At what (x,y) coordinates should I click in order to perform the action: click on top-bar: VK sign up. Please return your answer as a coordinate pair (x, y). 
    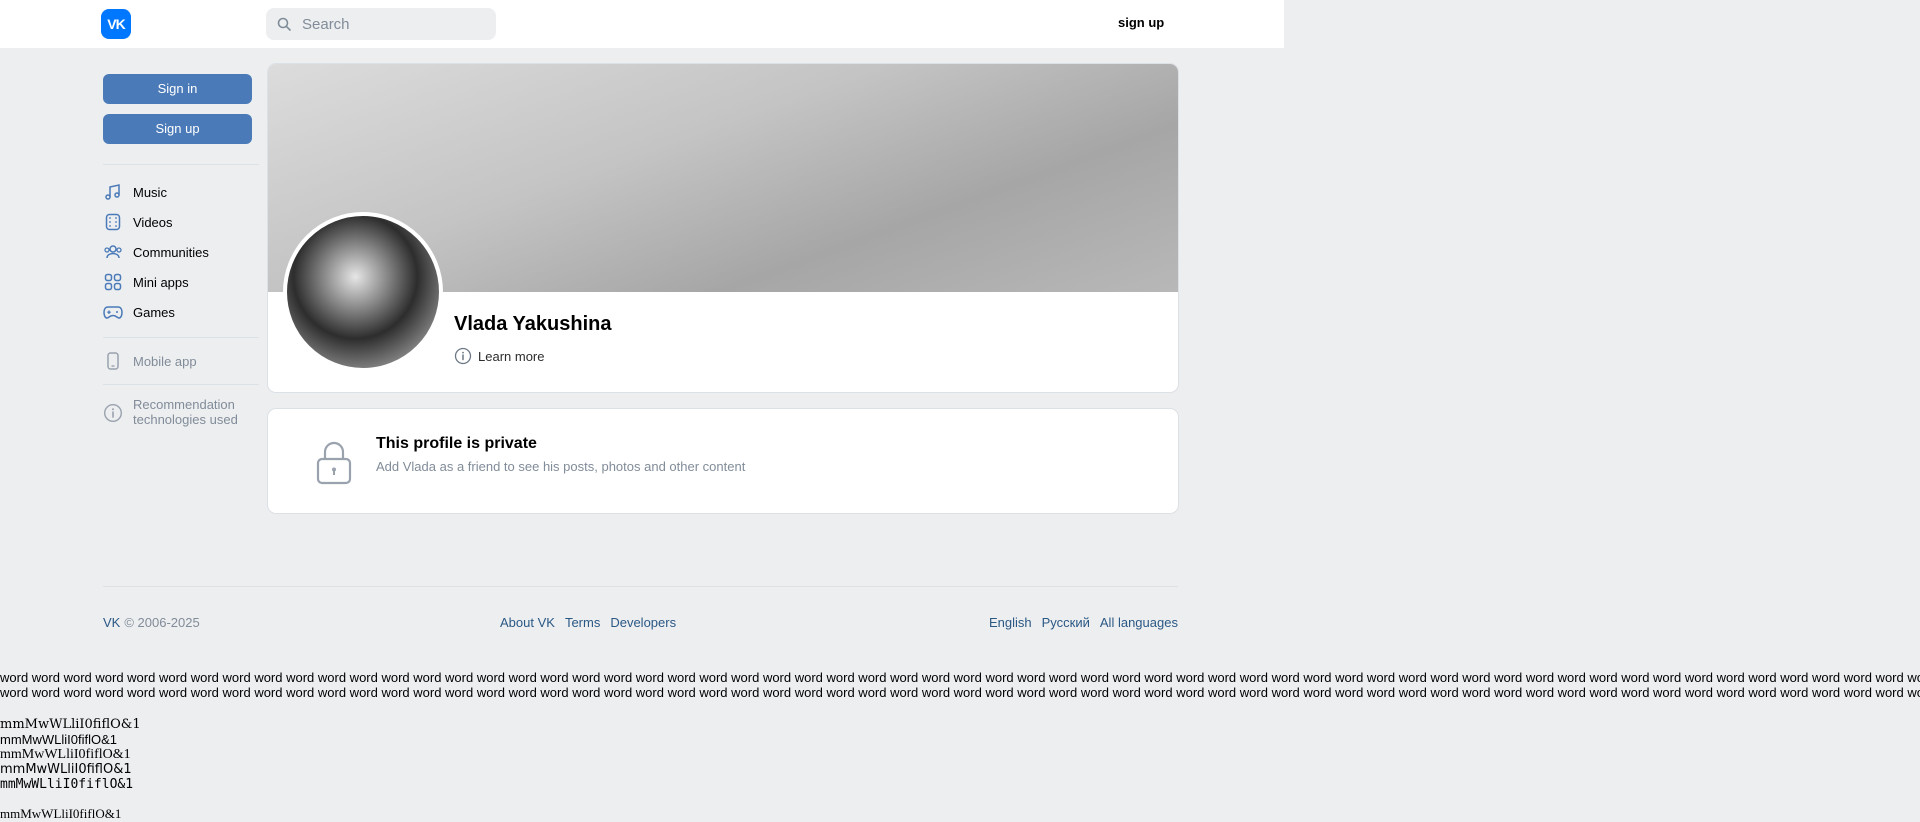
    Looking at the image, I should click on (642, 24).